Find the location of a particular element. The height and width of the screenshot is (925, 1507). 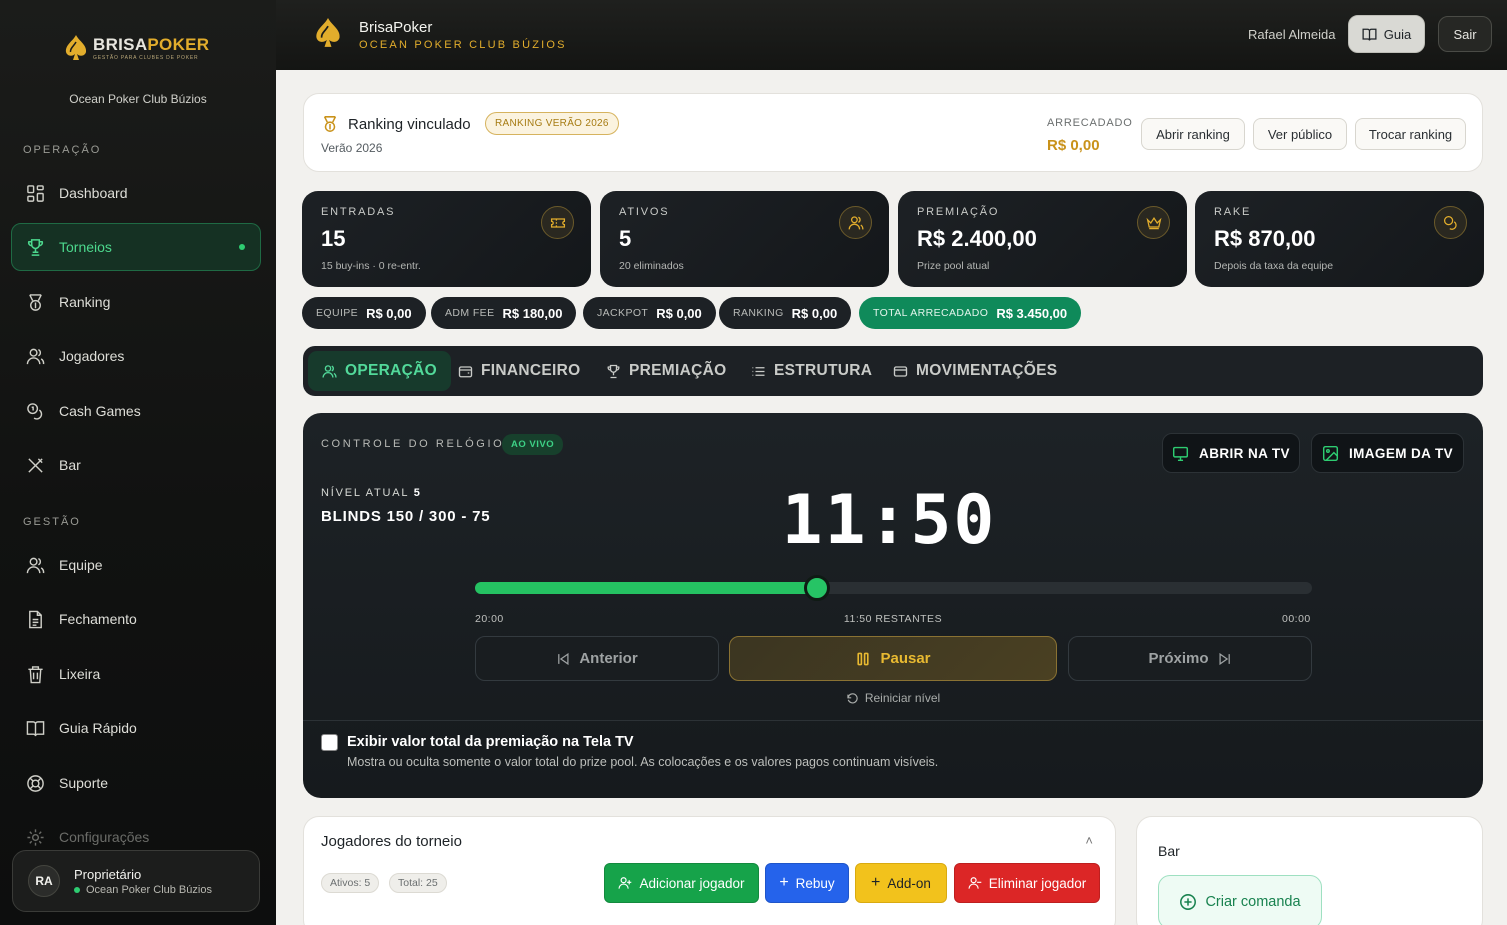

pill-label: JACKPOT is located at coordinates (623, 313).